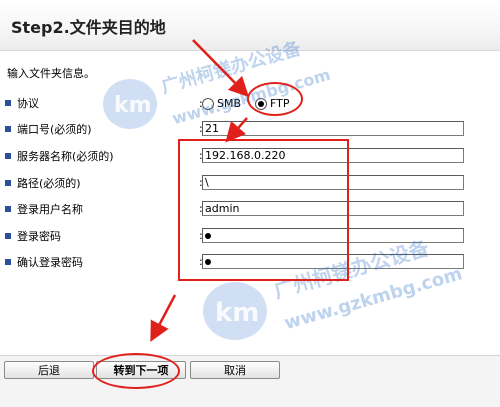 The height and width of the screenshot is (407, 500). Describe the element at coordinates (220, 68) in the screenshot. I see `arrow-to-ftp` at that location.